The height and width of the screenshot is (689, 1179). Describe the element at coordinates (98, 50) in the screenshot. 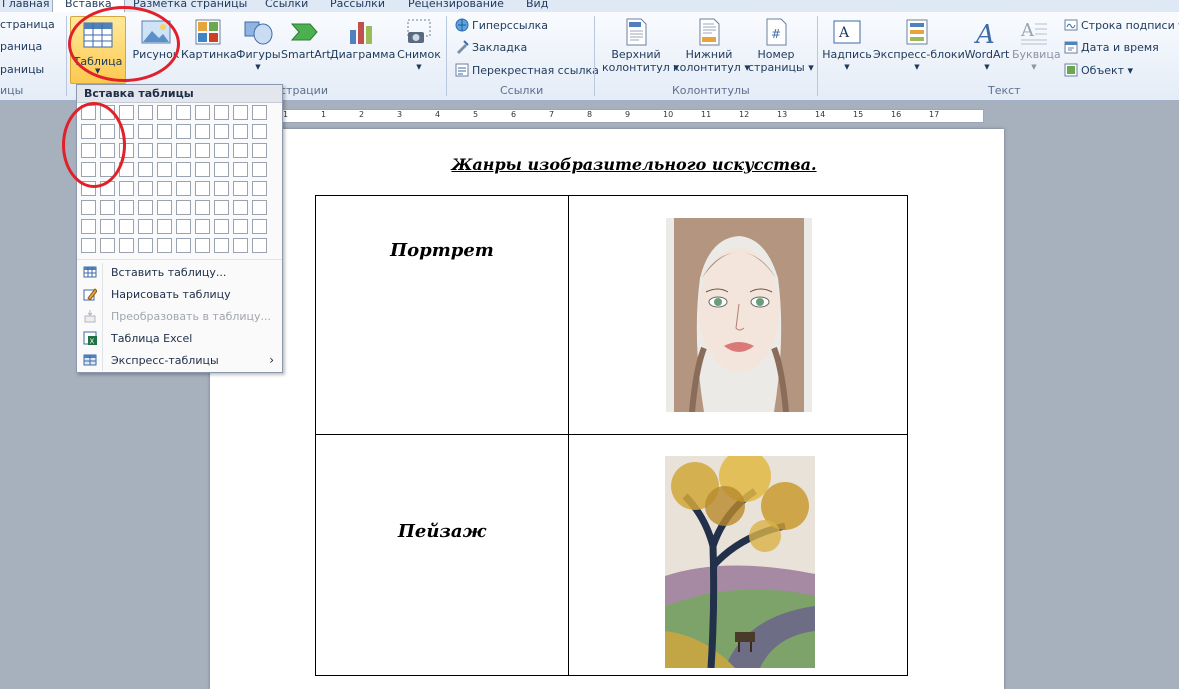

I see `table-button: Таблица ▼` at that location.